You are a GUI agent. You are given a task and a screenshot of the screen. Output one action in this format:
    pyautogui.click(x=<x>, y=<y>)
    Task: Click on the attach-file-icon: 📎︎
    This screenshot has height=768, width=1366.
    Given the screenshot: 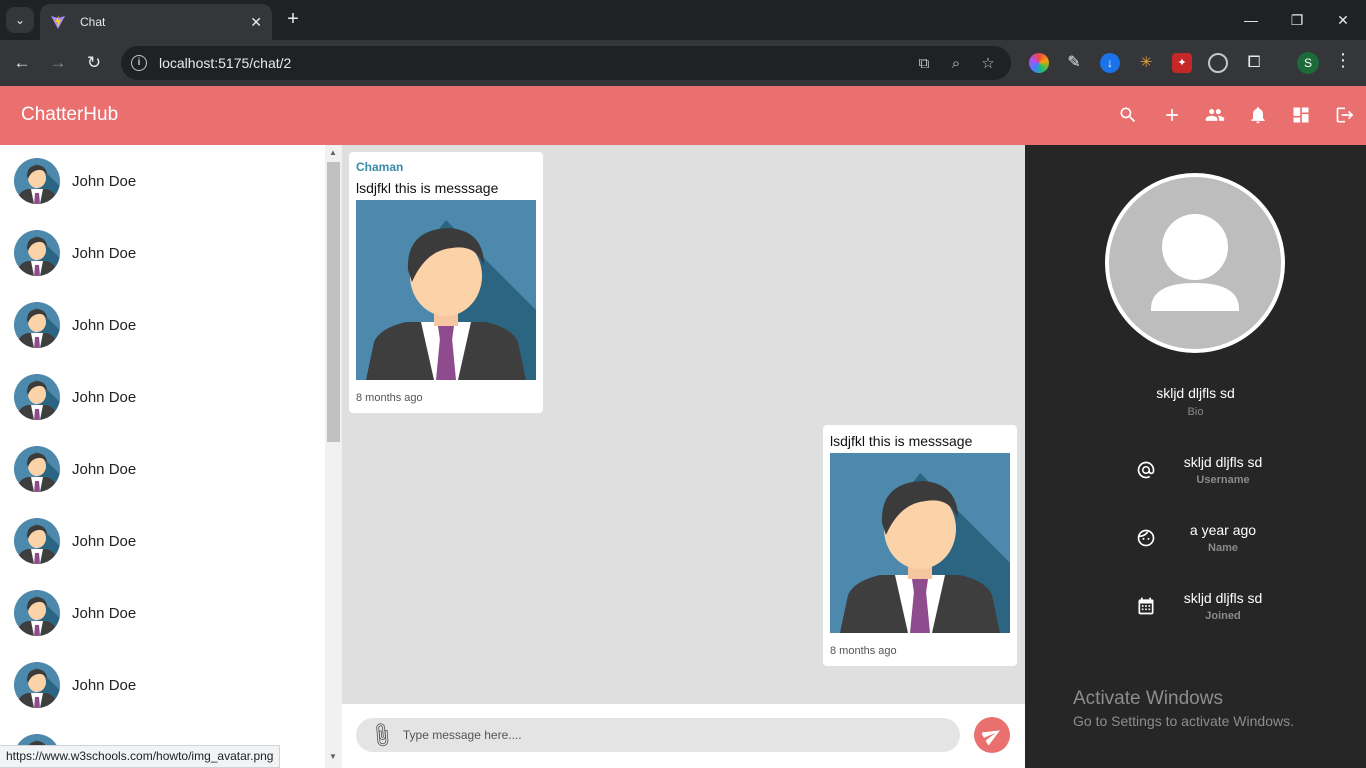 What is the action you would take?
    pyautogui.click(x=381, y=735)
    